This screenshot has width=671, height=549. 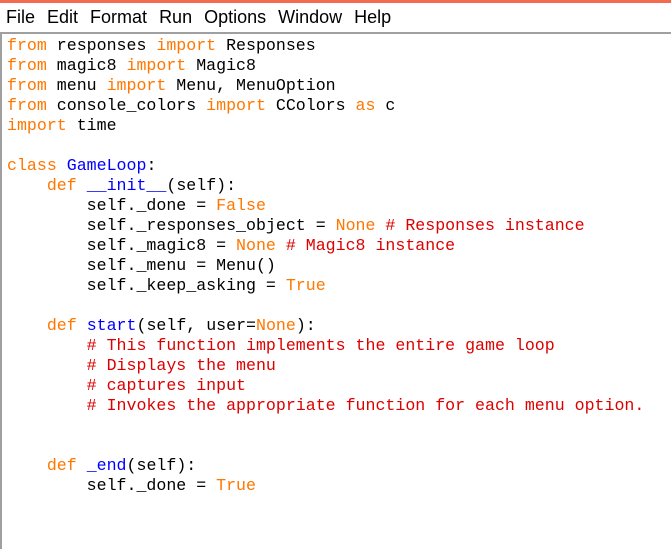 I want to click on menu-bar: File Edit Format Run Options Window Help, so click(x=335, y=18).